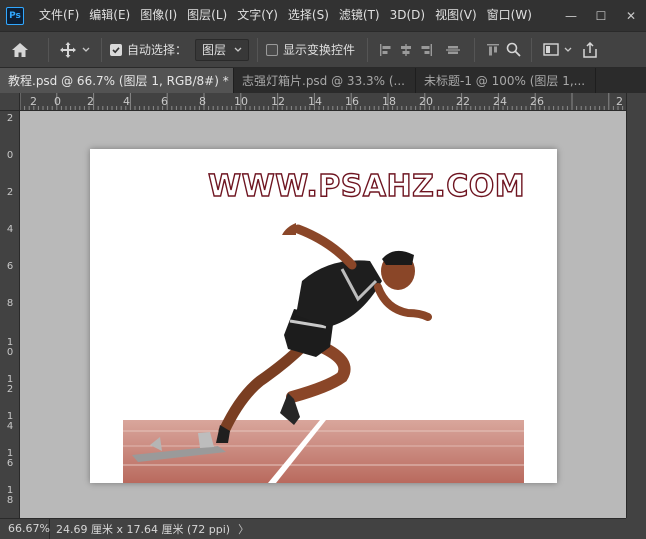 Image resolution: width=646 pixels, height=539 pixels. I want to click on vertical-ruler: 2 0 2 4 6 8 10 12 14 16 18, so click(10, 314).